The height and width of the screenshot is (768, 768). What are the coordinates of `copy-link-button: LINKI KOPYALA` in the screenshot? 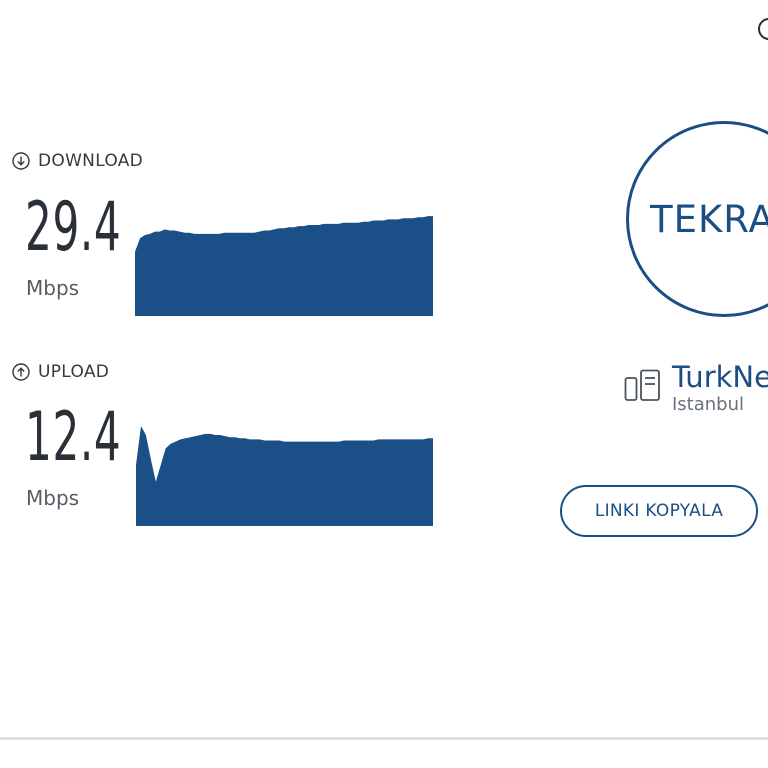 It's located at (659, 511).